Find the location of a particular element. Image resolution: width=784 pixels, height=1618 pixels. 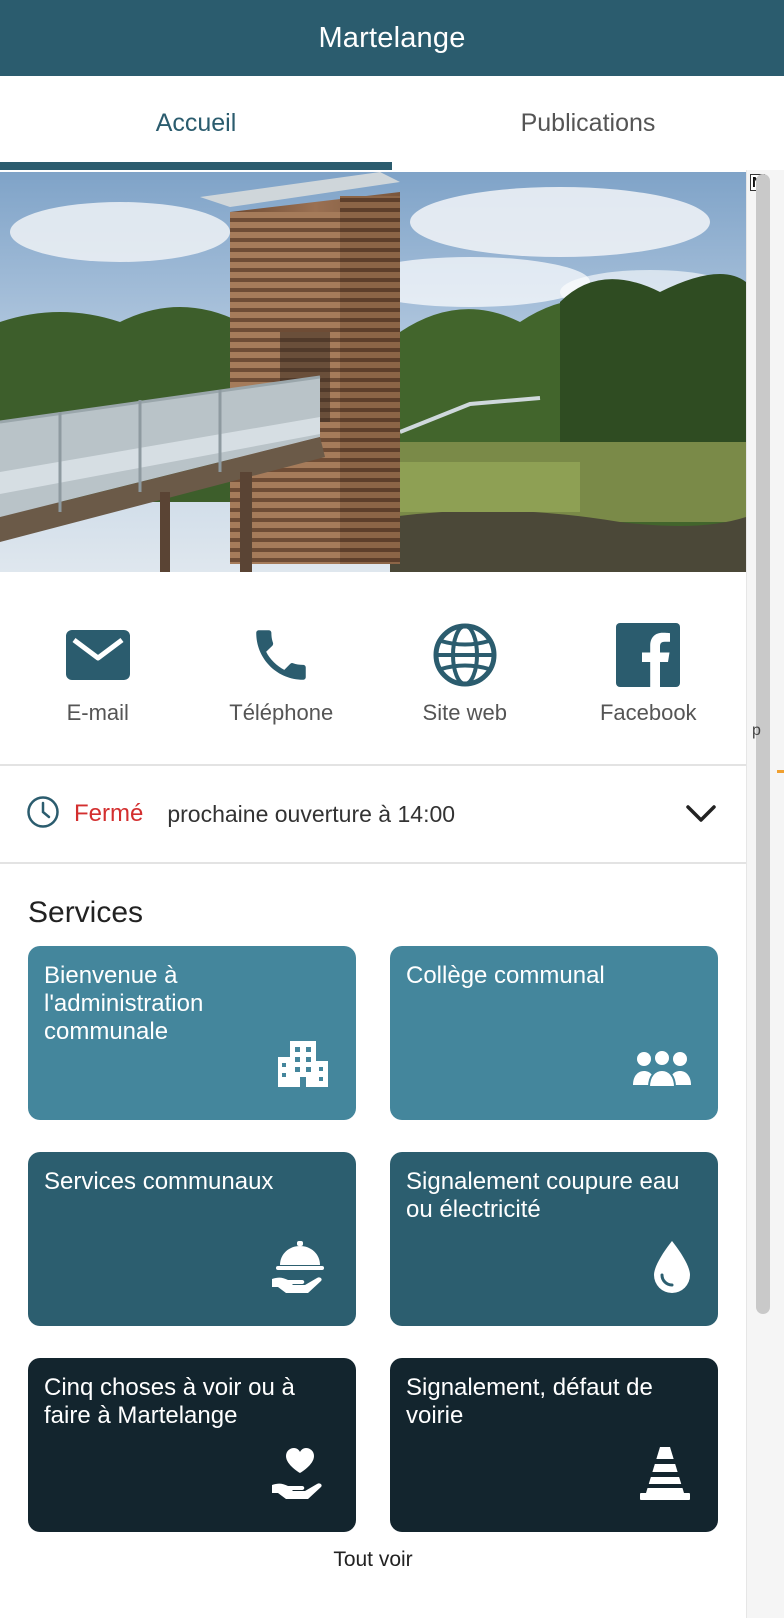

service-card-label: Bienvenue à l'administration communale is located at coordinates (124, 1003).